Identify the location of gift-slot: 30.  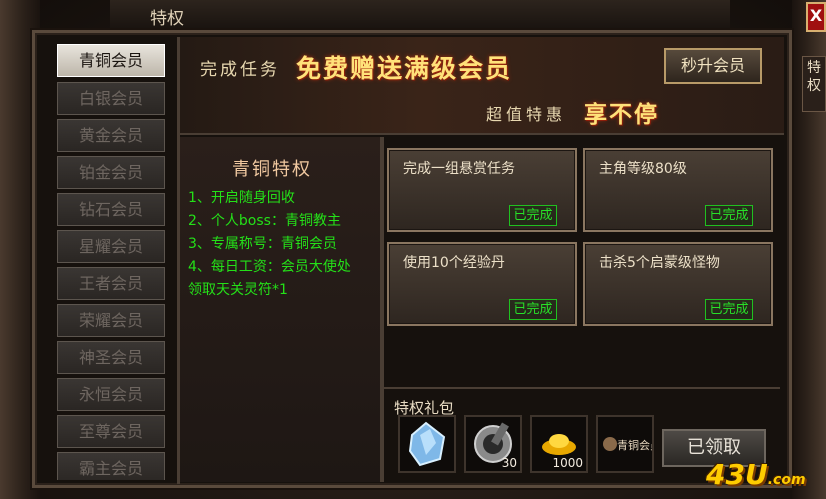
(493, 444).